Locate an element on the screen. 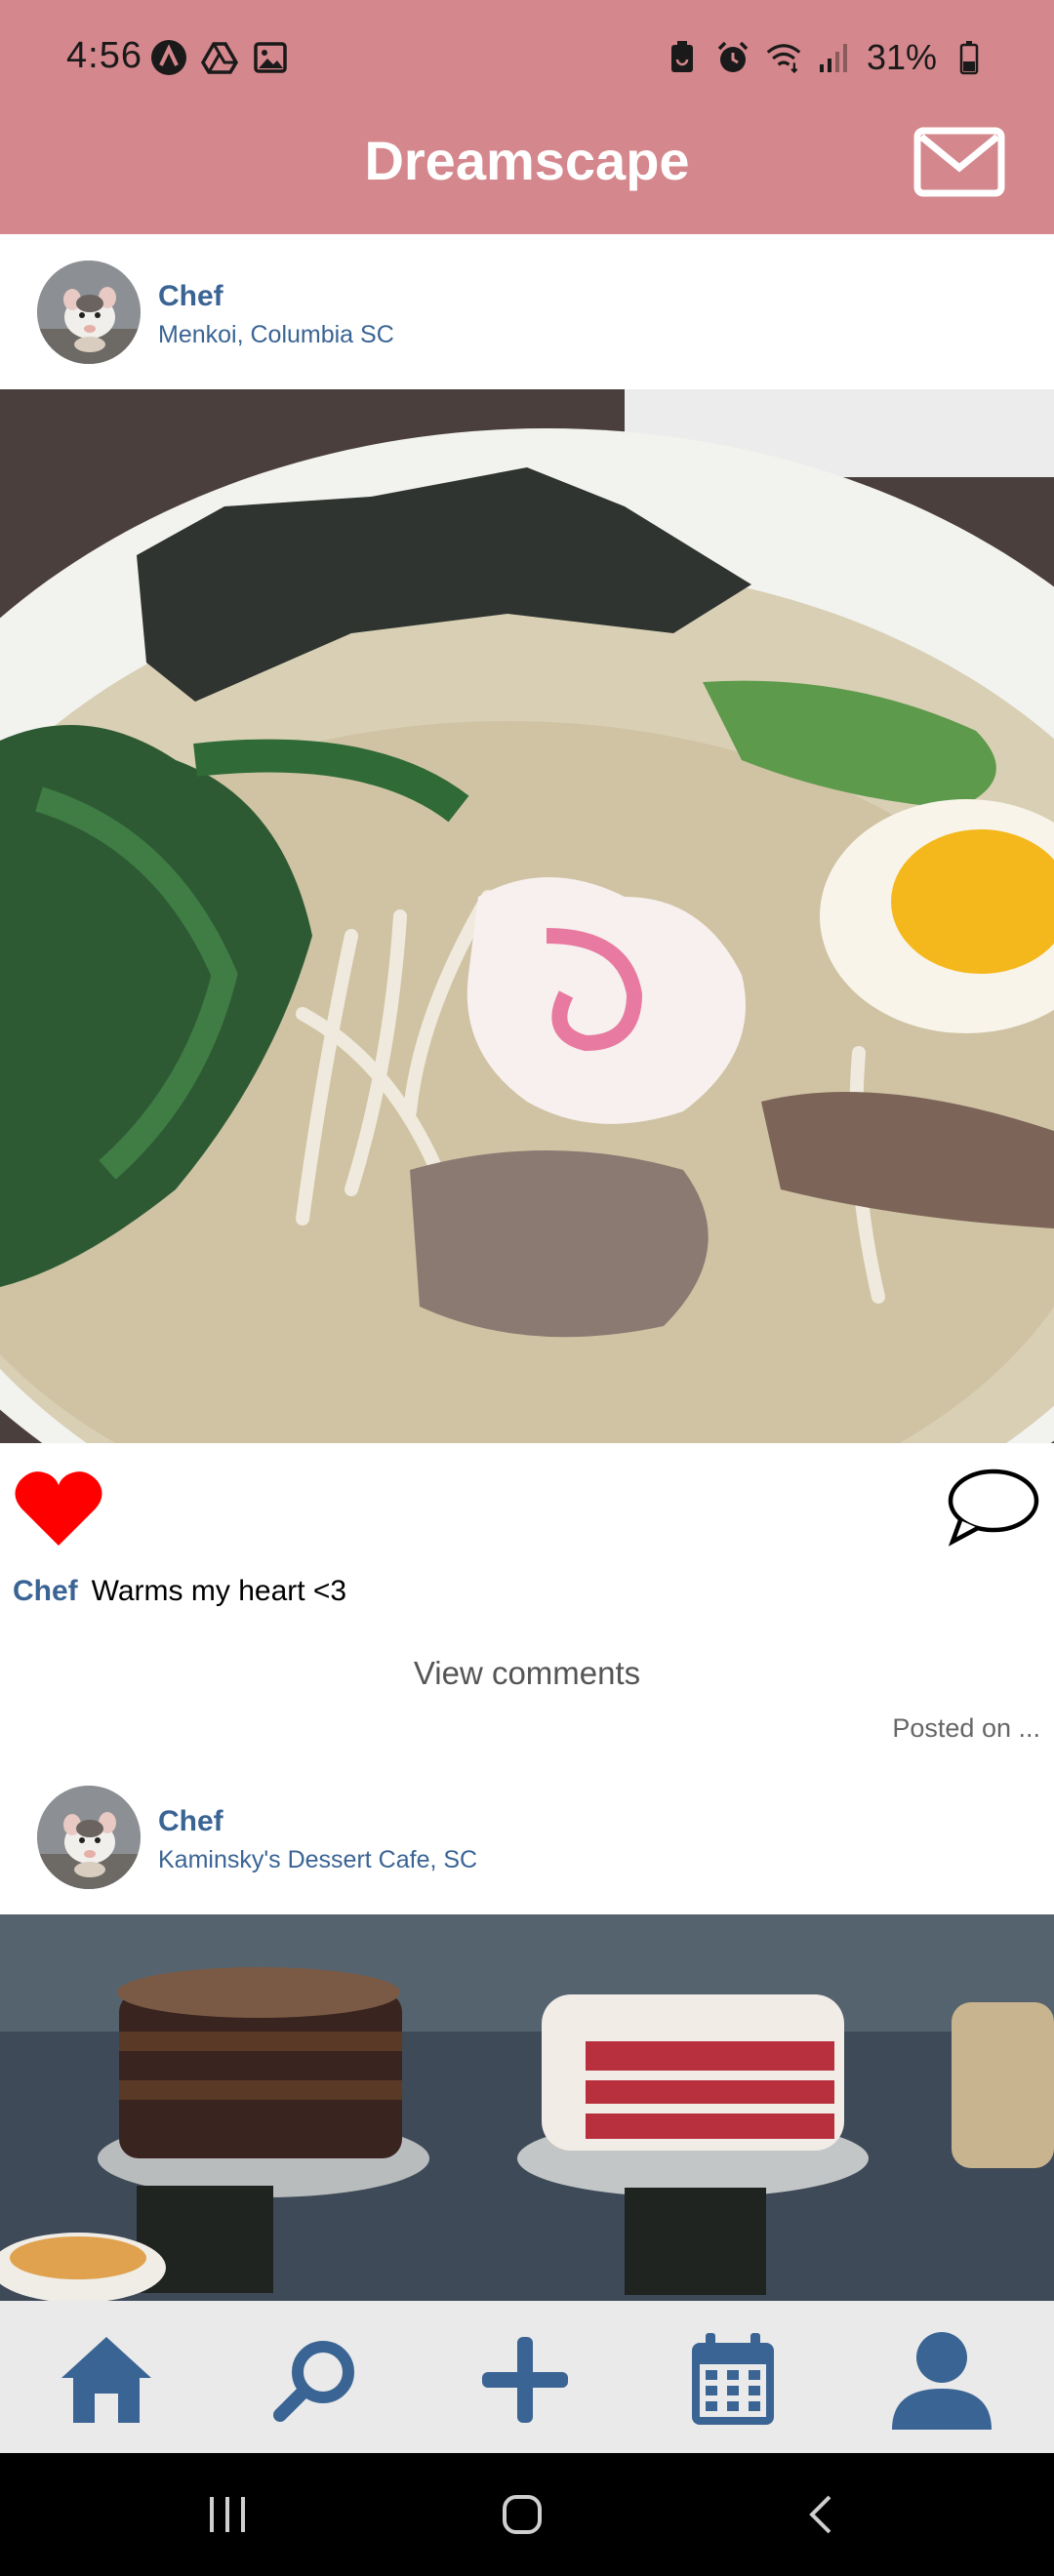 This screenshot has width=1054, height=2576. signal-icon is located at coordinates (835, 57).